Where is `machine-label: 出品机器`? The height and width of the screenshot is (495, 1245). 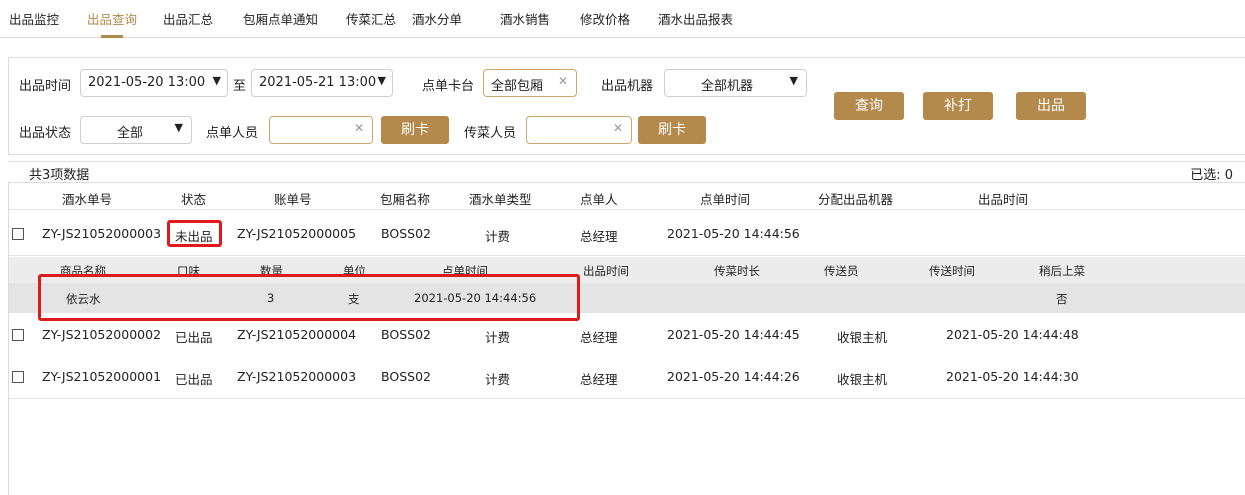
machine-label: 出品机器 is located at coordinates (627, 86).